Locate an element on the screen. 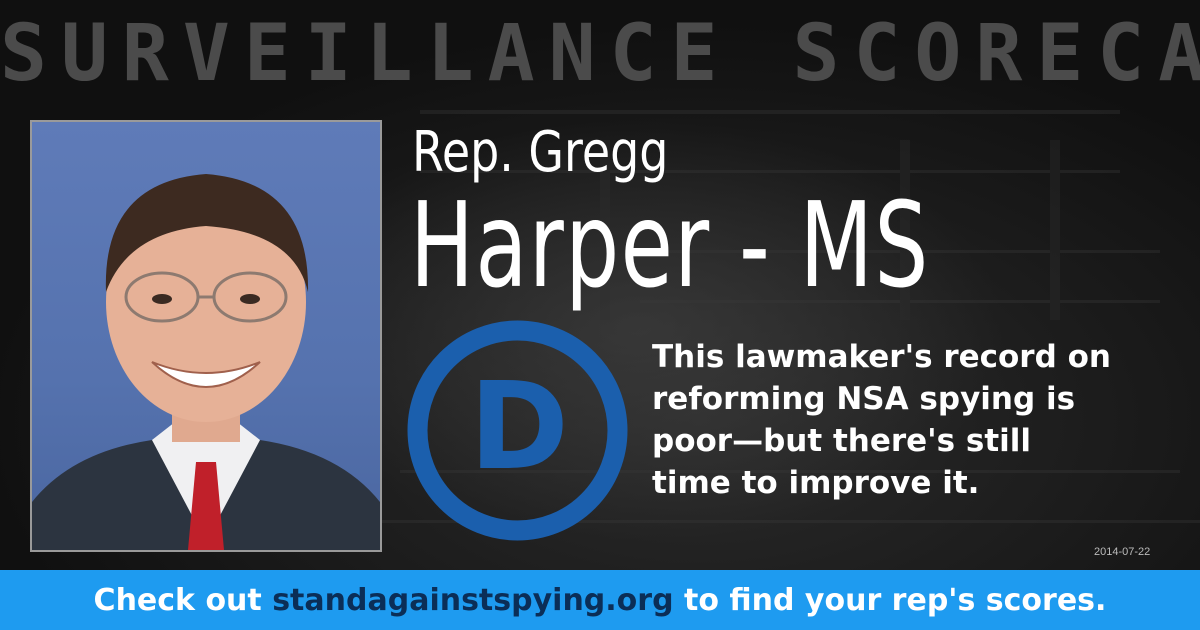 The image size is (1200, 630). footer-prefix: Check out is located at coordinates (183, 600).